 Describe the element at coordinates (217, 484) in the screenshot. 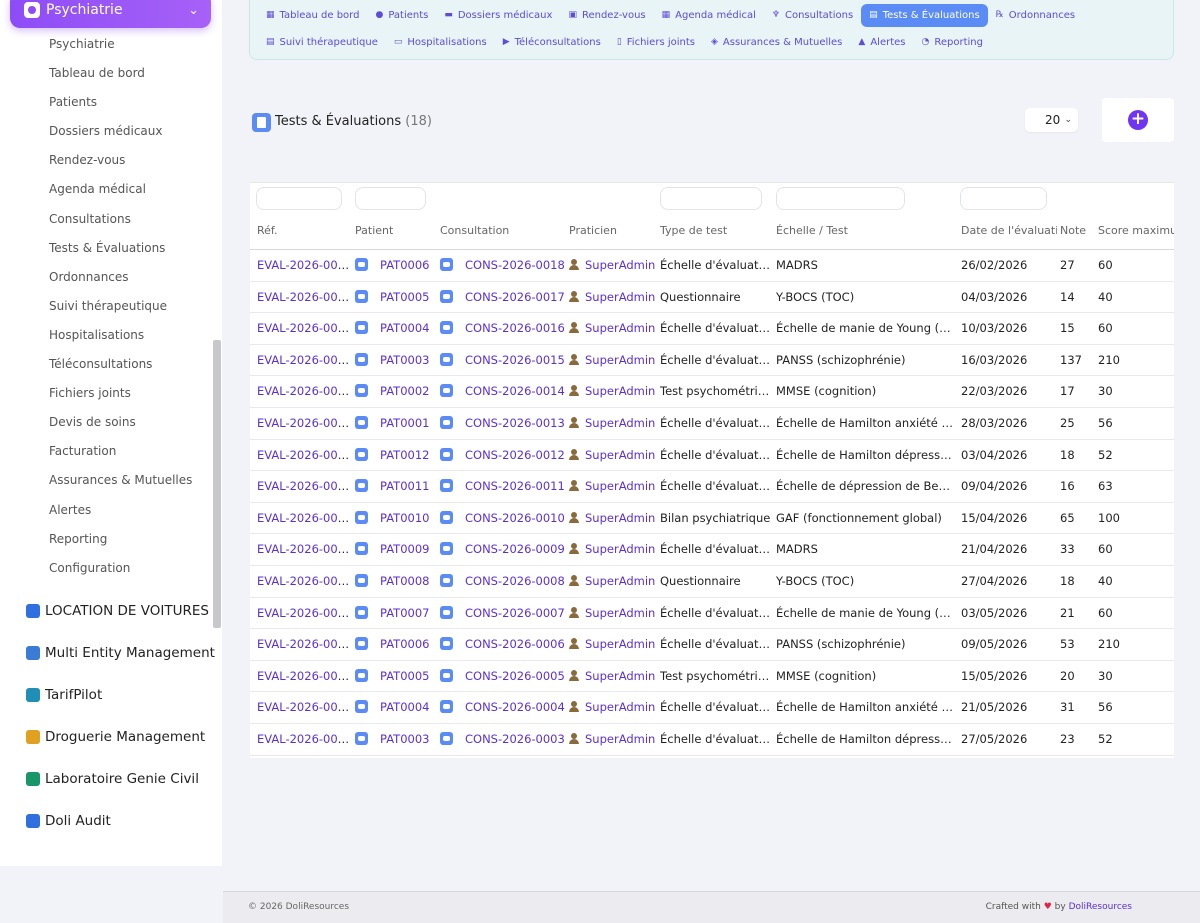

I see `sidebar-scrollbar` at that location.